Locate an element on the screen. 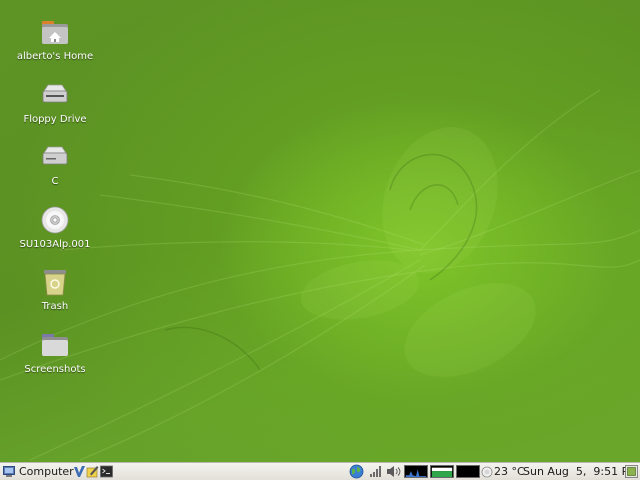  show-desktop-button is located at coordinates (631, 471).